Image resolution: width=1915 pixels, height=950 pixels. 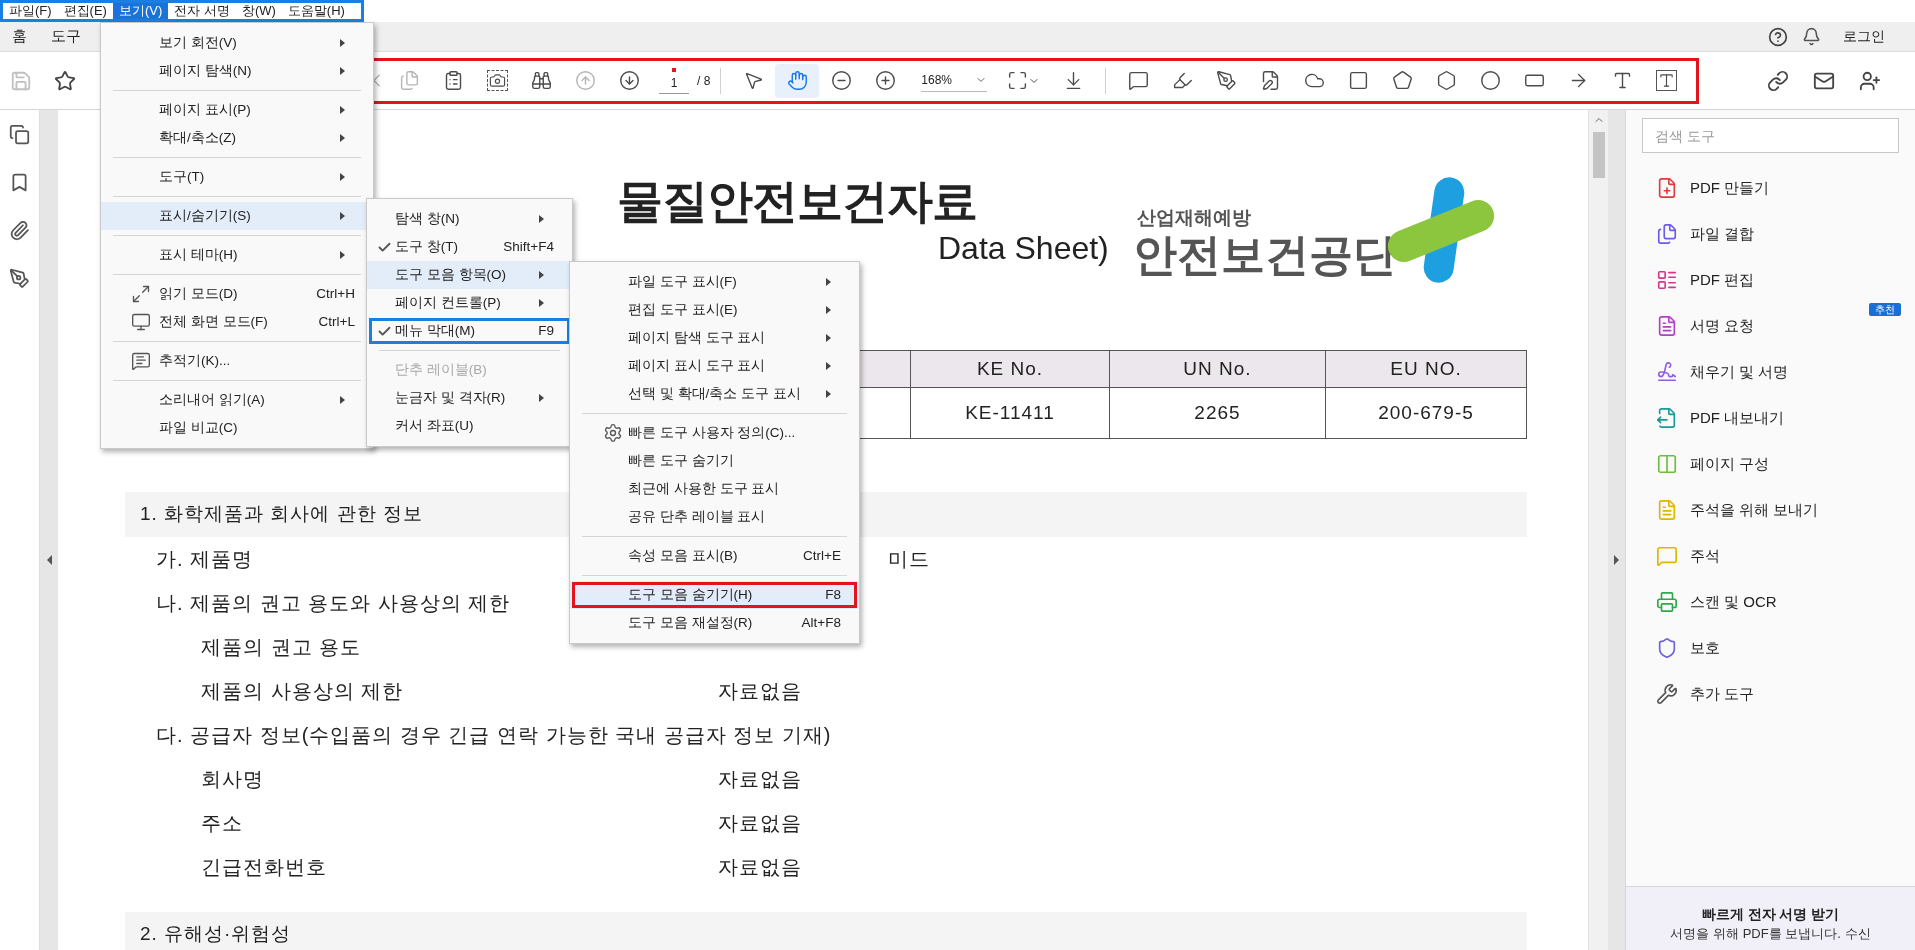 What do you see at coordinates (141, 322) in the screenshot?
I see `monitor-icon` at bounding box center [141, 322].